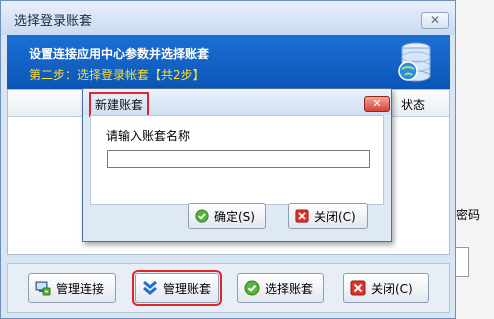 The width and height of the screenshot is (494, 319). What do you see at coordinates (234, 216) in the screenshot?
I see `dialog-ok-label: 确定(S)` at bounding box center [234, 216].